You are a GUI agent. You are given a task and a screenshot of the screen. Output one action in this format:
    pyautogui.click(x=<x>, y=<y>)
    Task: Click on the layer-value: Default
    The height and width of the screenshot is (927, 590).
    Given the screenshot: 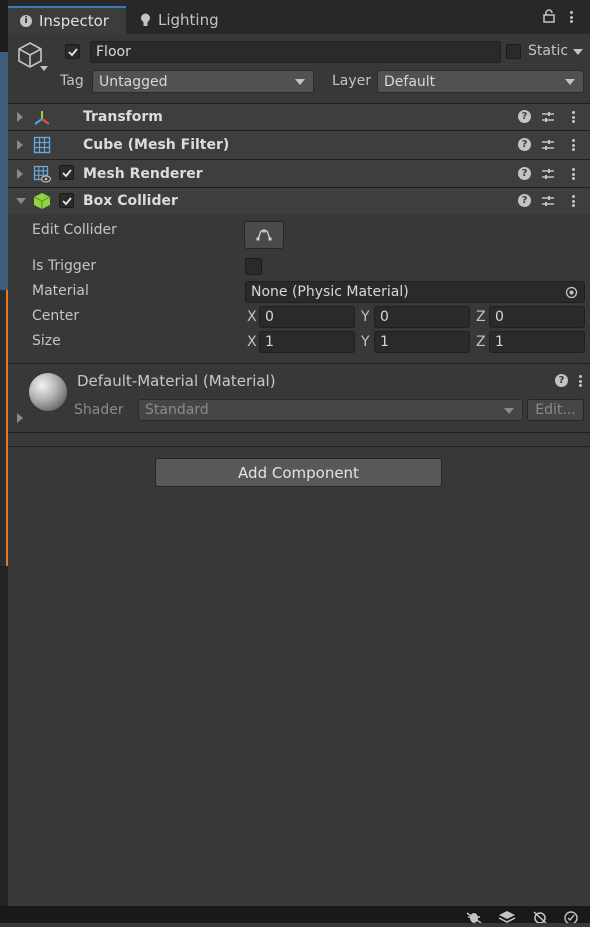 What is the action you would take?
    pyautogui.click(x=410, y=81)
    